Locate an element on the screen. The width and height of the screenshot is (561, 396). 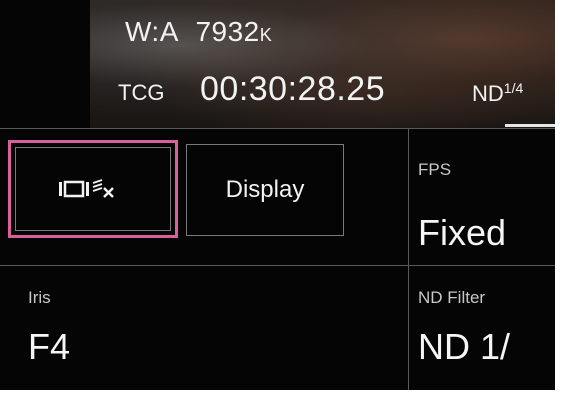
white-balance-readout: W:A 7932K is located at coordinates (198, 32).